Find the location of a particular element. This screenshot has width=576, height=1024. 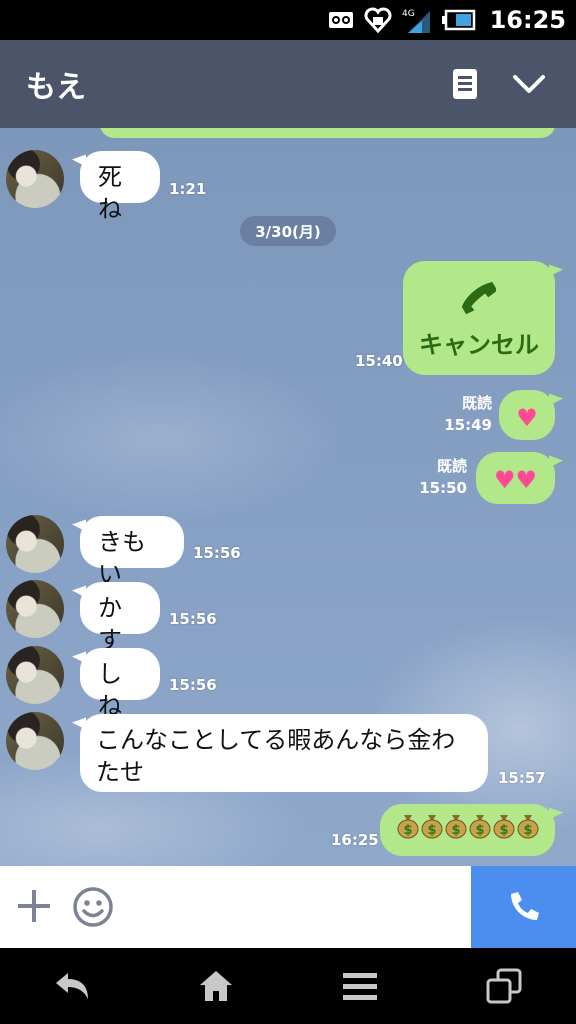

signal-icon: 4G is located at coordinates (417, 20).